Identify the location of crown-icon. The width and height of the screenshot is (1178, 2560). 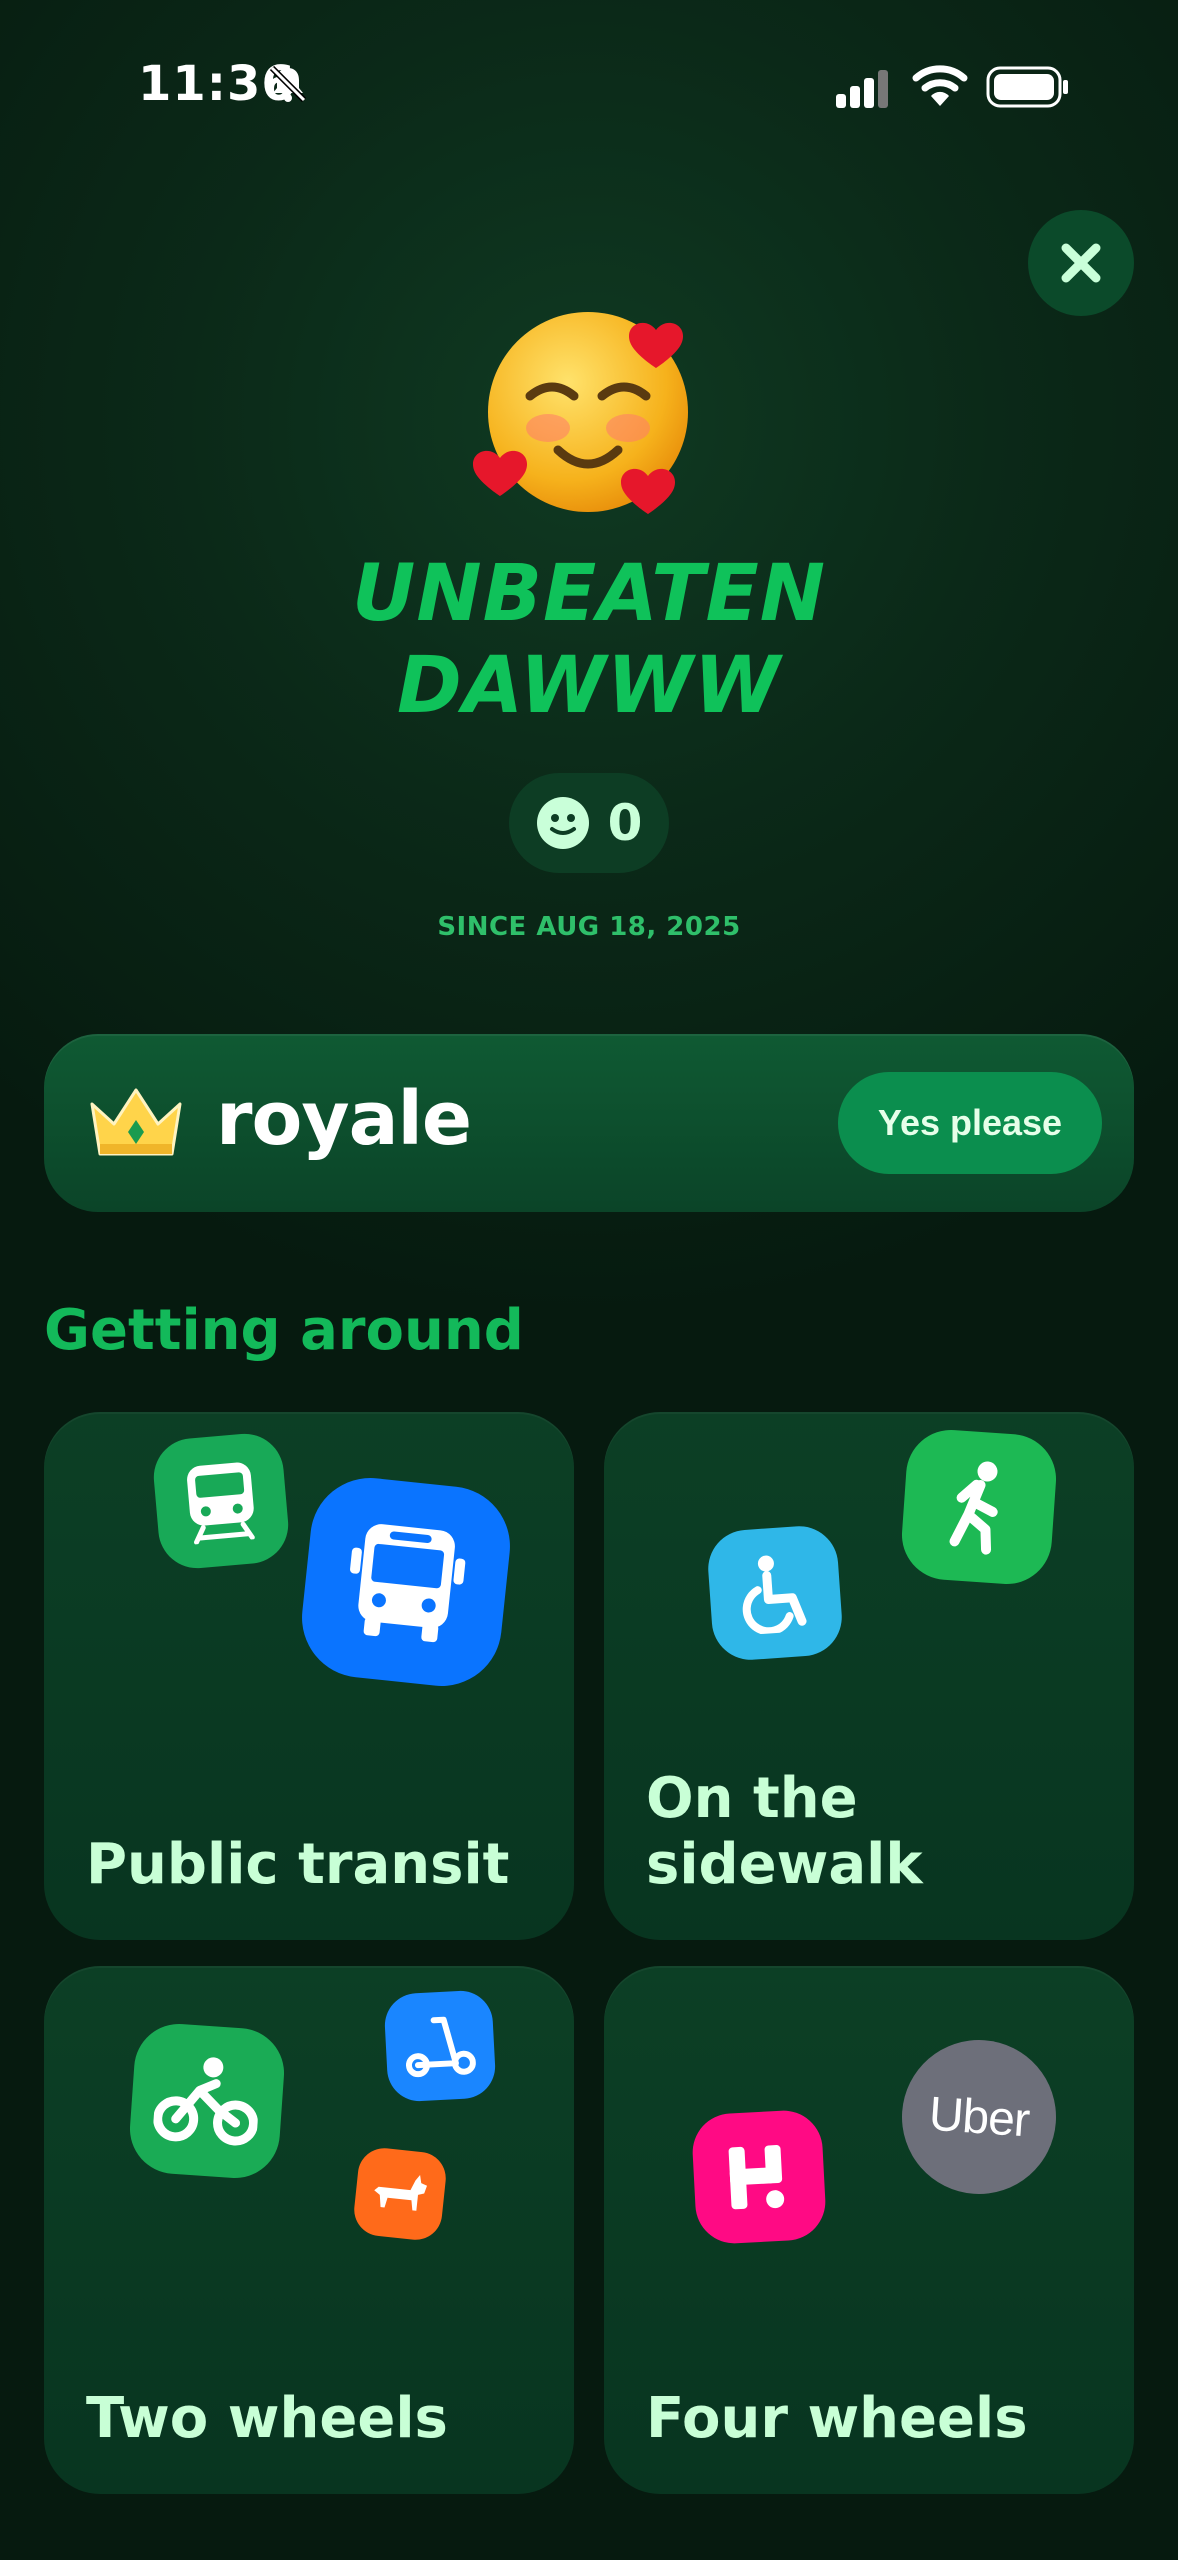
(136, 1122).